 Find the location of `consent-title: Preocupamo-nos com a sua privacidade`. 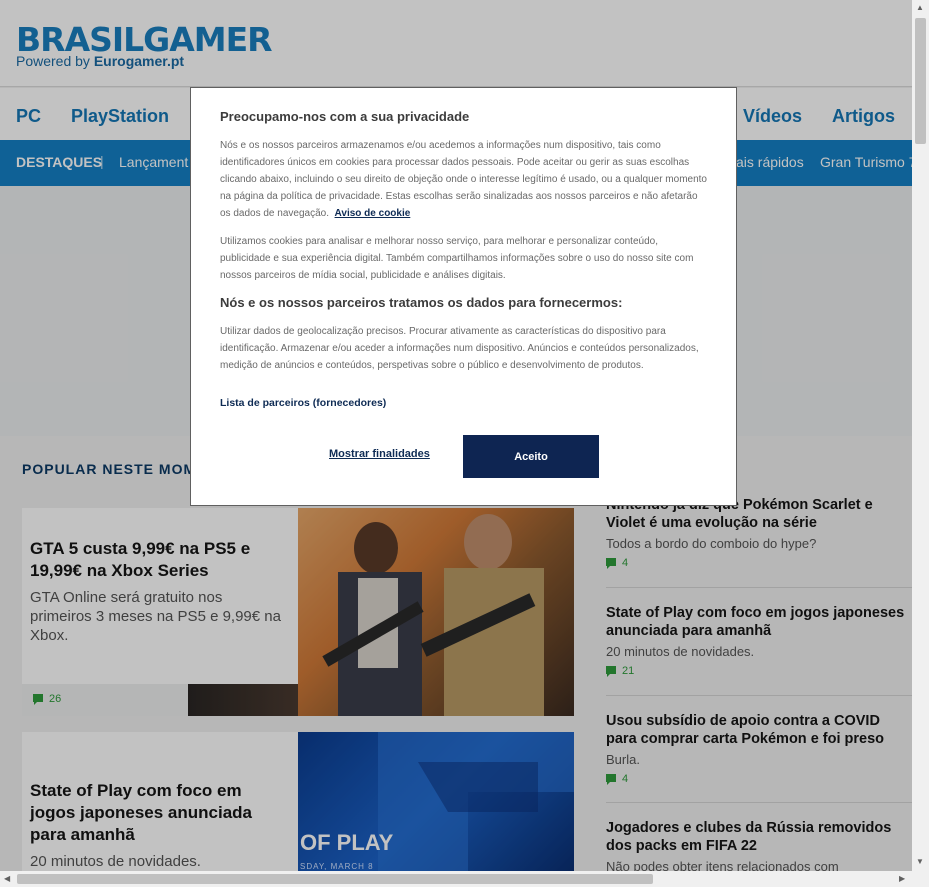

consent-title: Preocupamo-nos com a sua privacidade is located at coordinates (345, 116).